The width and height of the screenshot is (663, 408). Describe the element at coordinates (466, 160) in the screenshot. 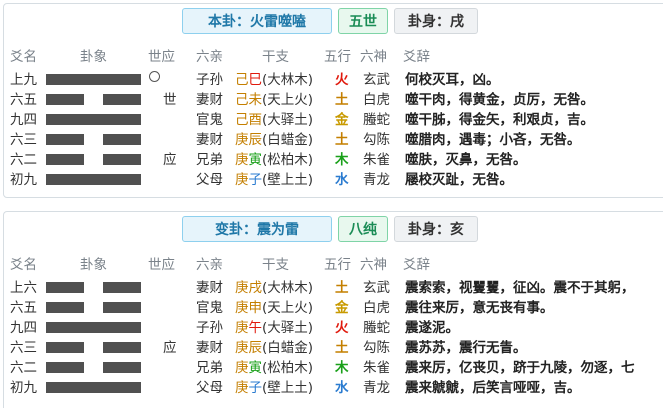

I see `yaoci-text: 噬肤，灭鼻，无咎。` at that location.